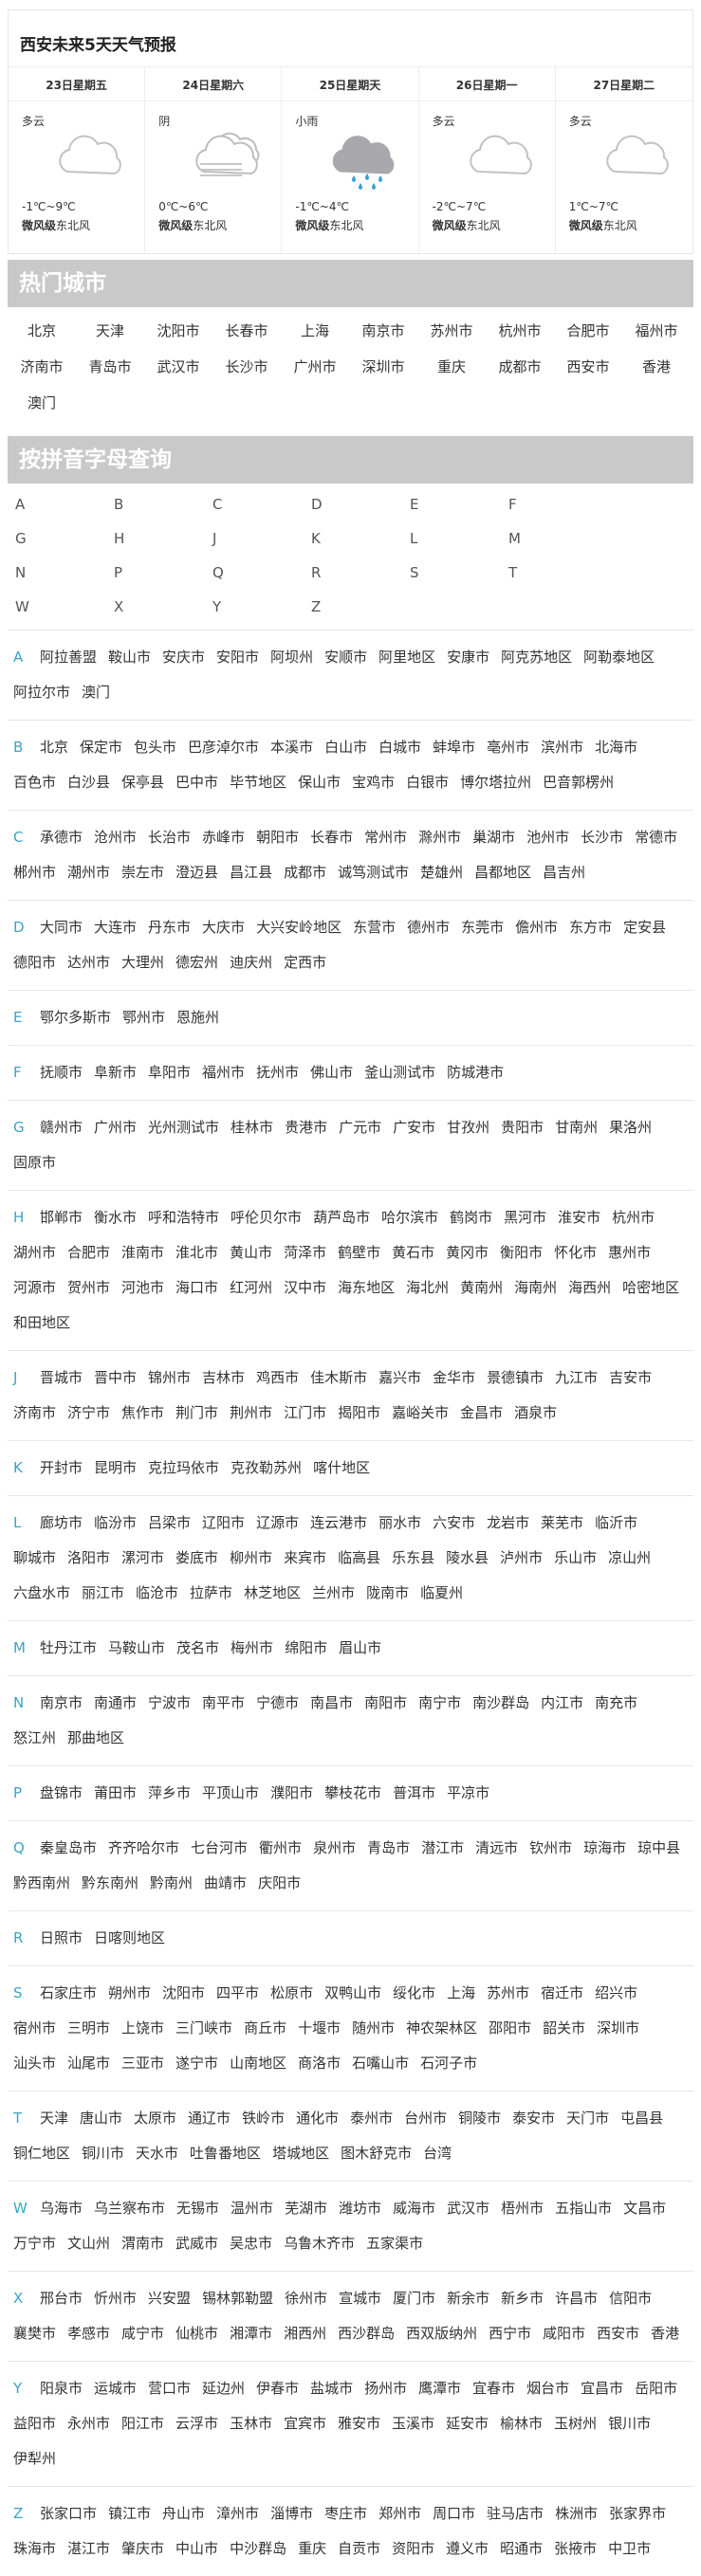 This screenshot has height=2576, width=701. I want to click on city-link: 哈密地区, so click(651, 1288).